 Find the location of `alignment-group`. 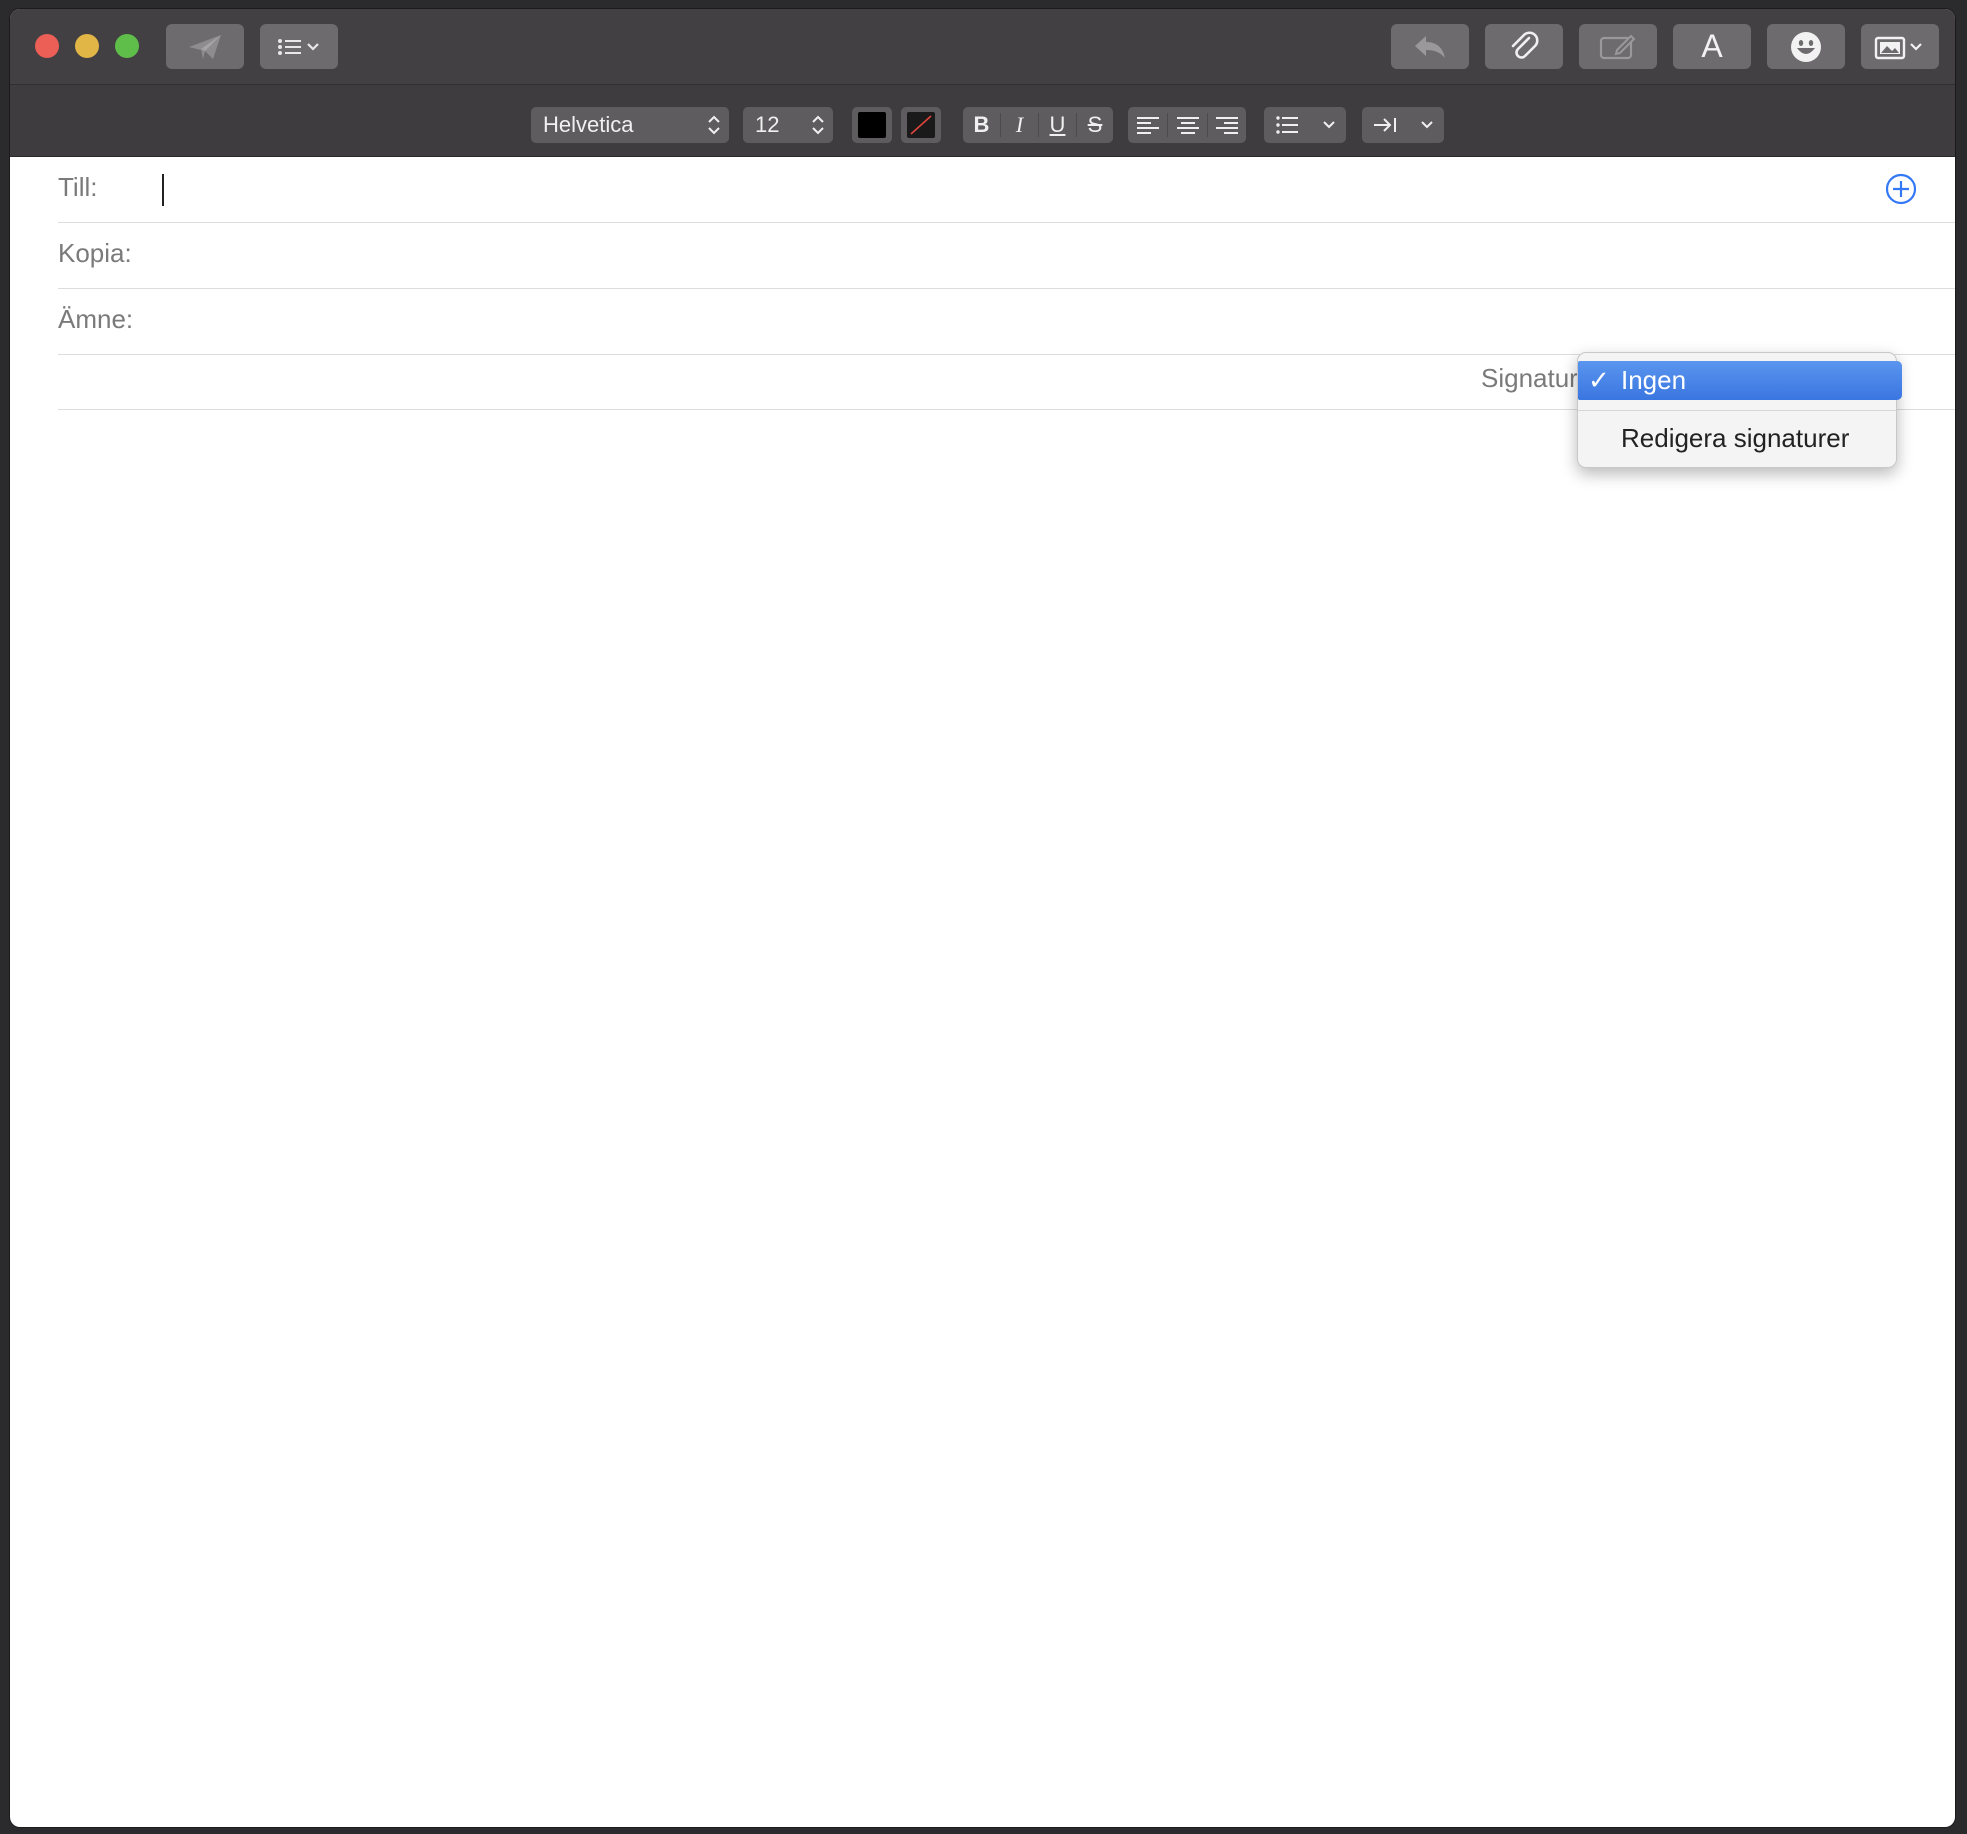

alignment-group is located at coordinates (1187, 125).